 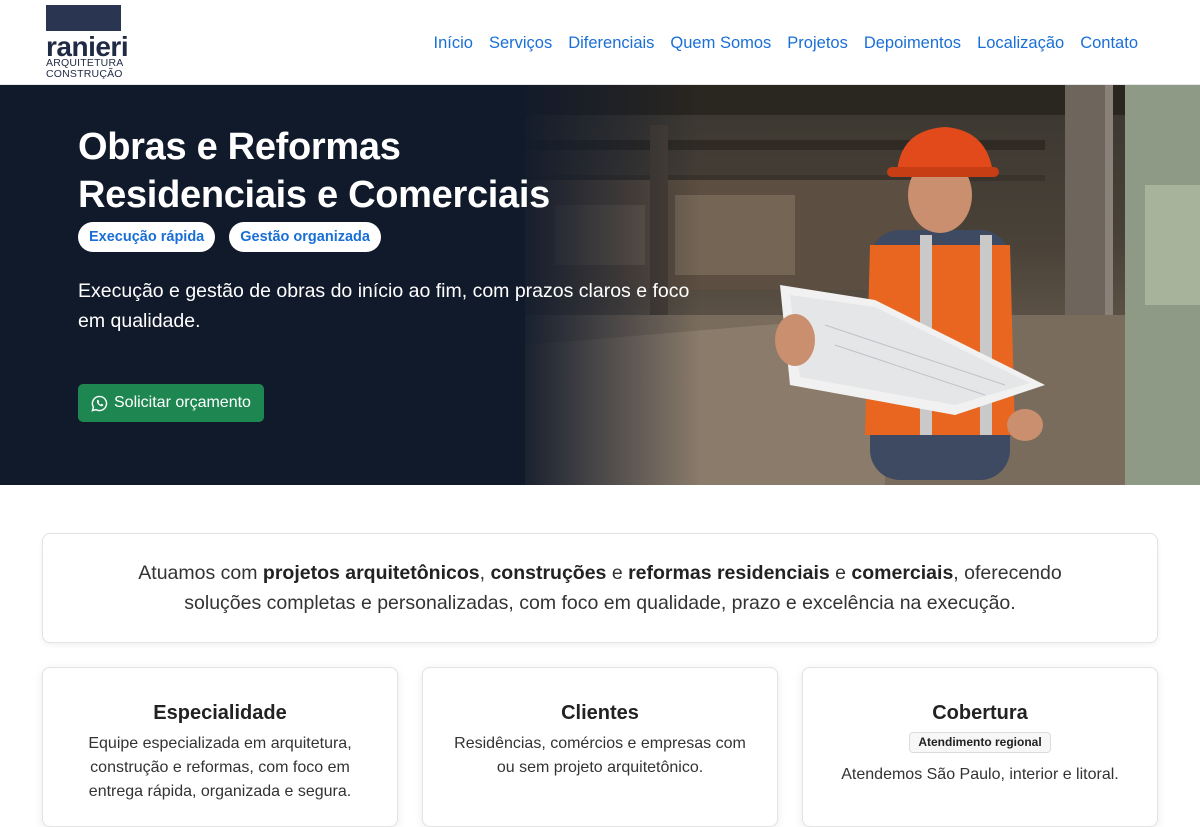 I want to click on nav-depoimentos: Depoimentos, so click(x=912, y=43).